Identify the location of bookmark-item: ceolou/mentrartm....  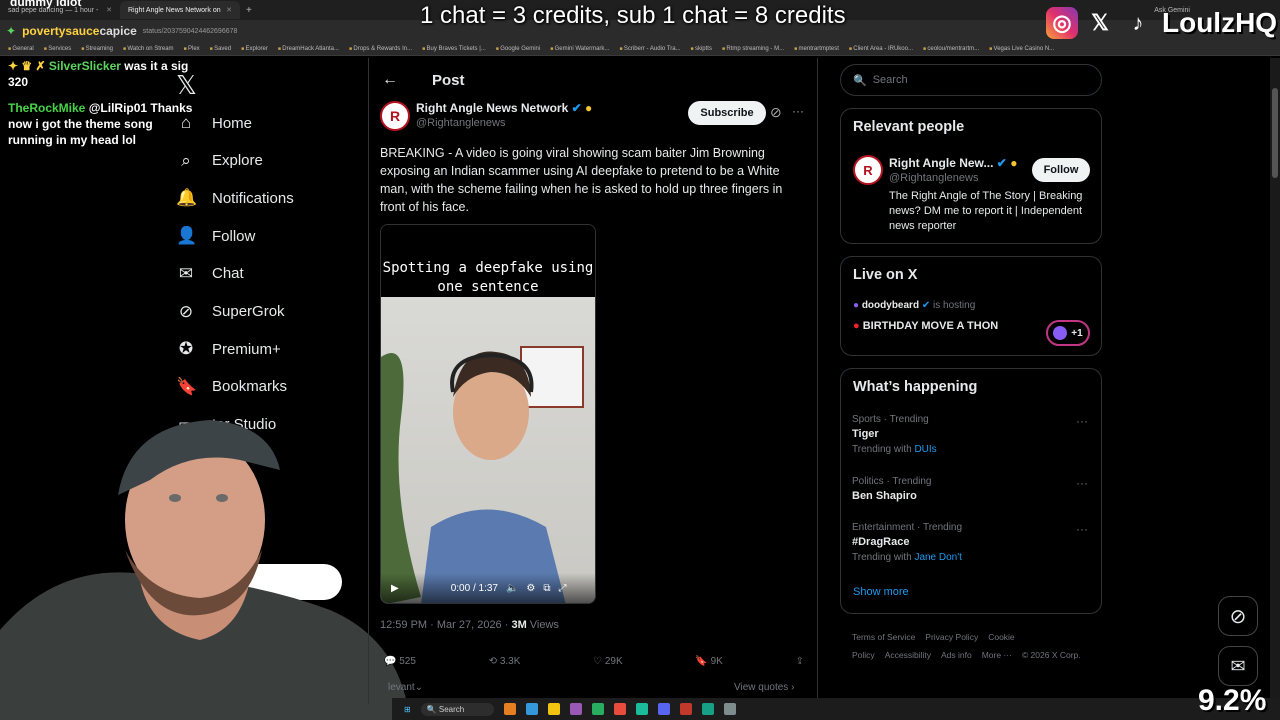
(951, 49).